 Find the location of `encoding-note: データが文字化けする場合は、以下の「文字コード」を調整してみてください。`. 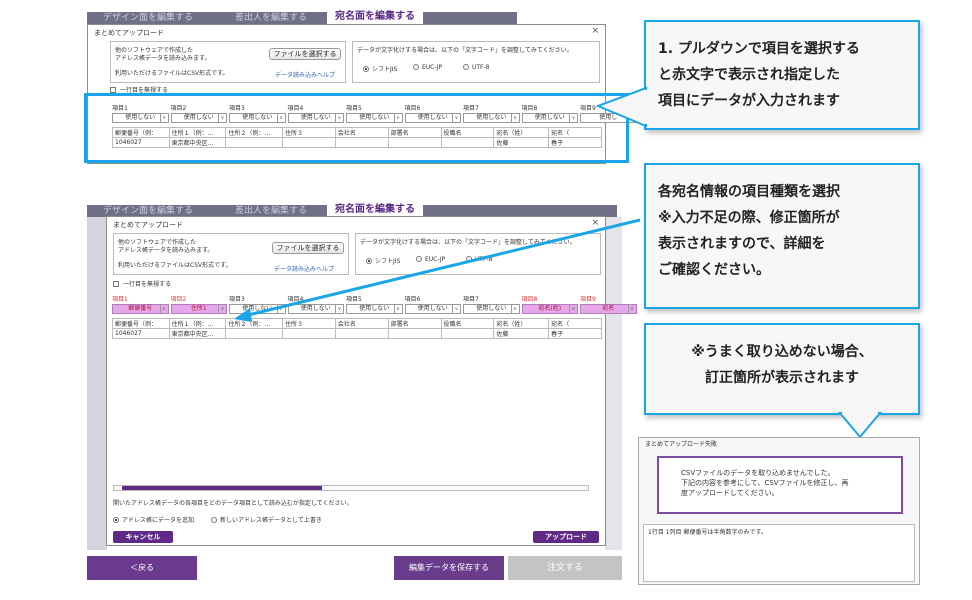

encoding-note: データが文字化けする場合は、以下の「文字コード」を調整してみてください。 is located at coordinates (465, 50).